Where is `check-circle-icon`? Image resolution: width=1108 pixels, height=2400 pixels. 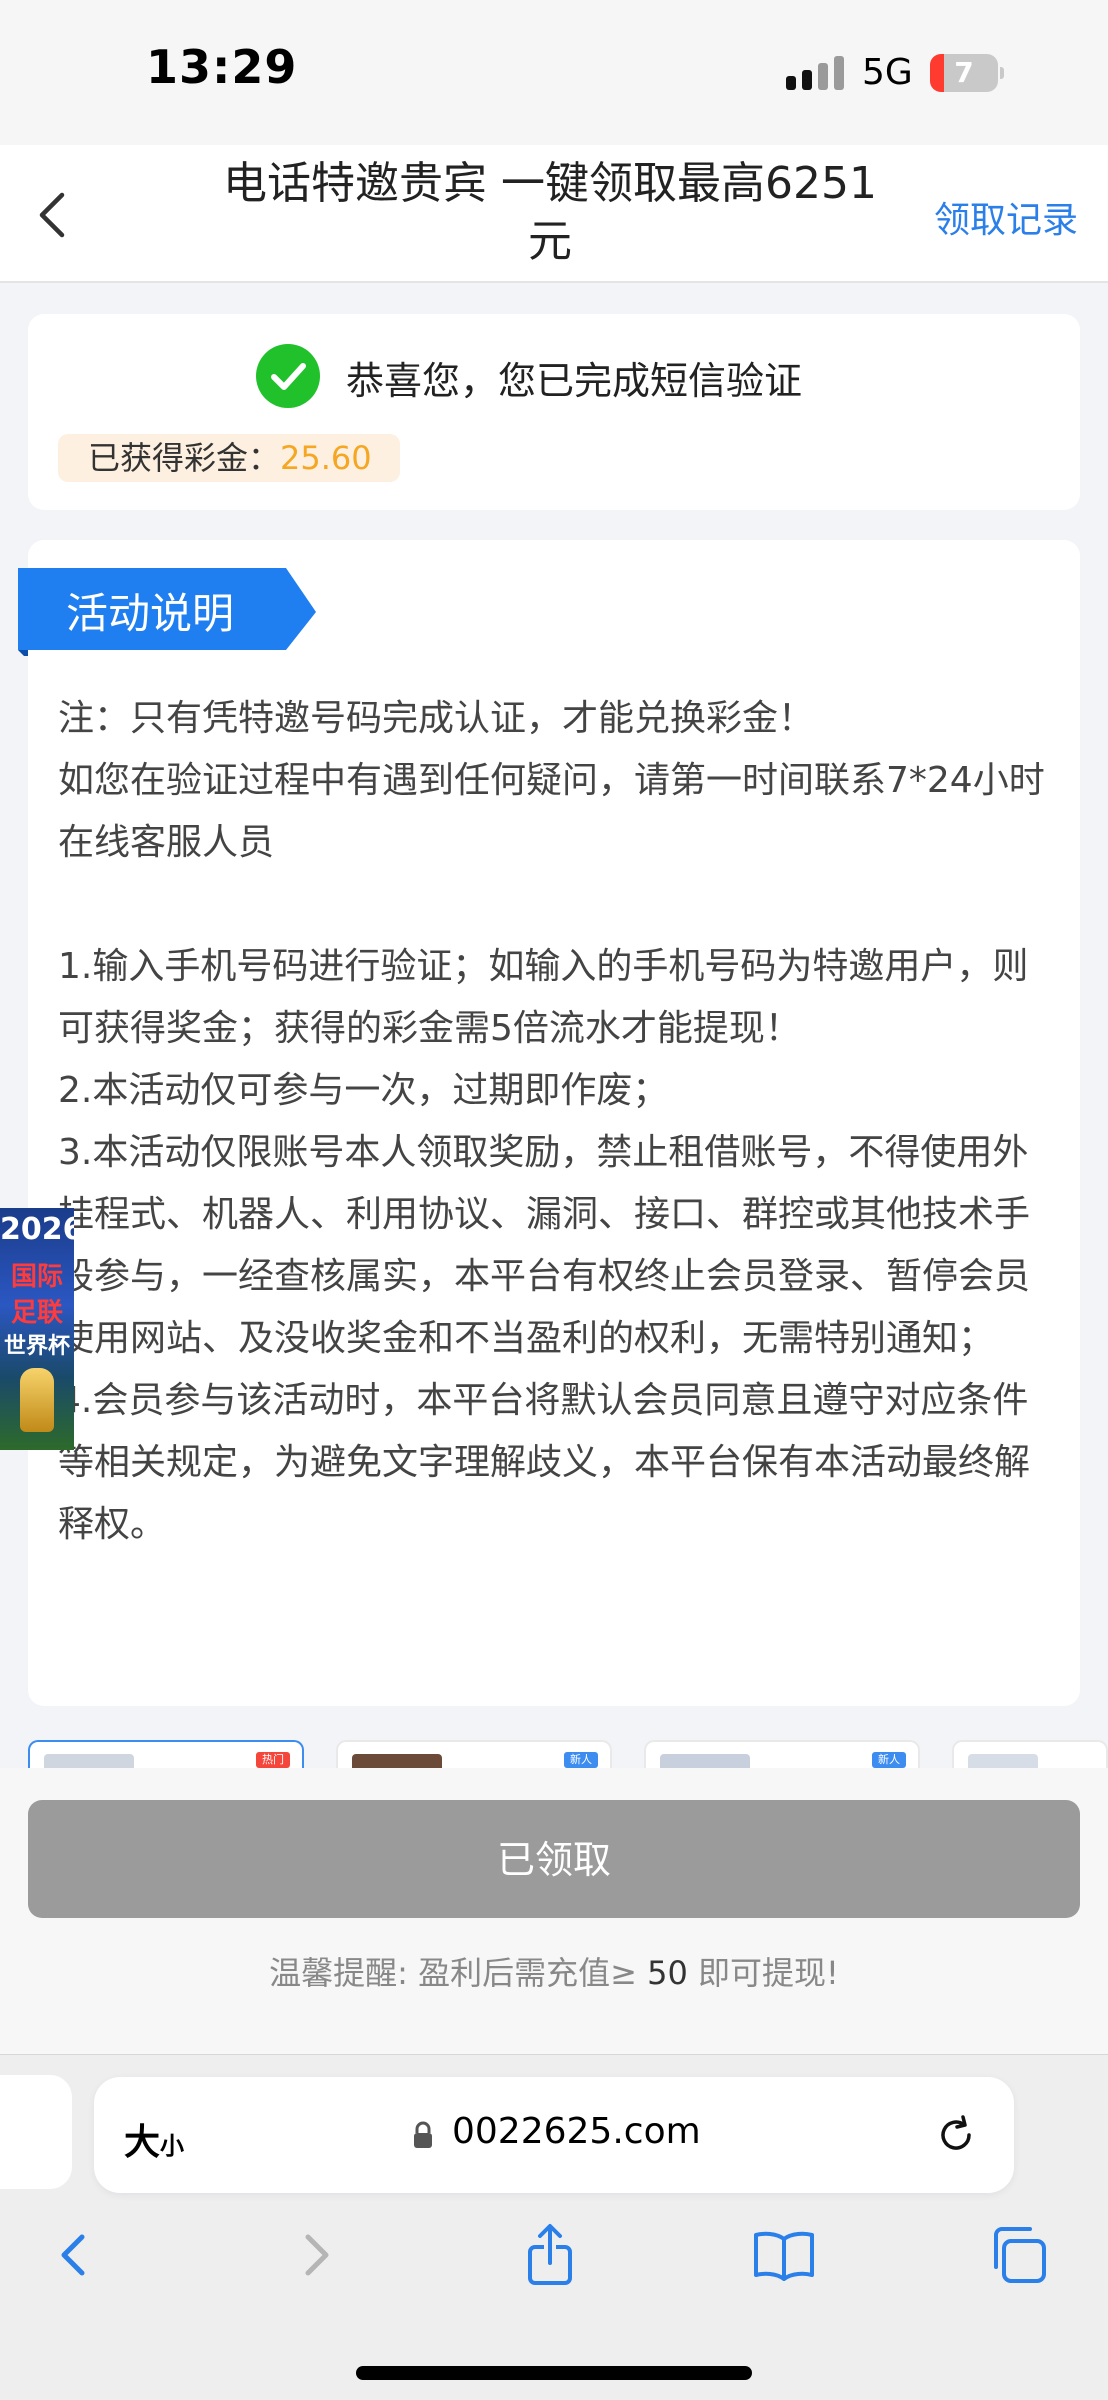 check-circle-icon is located at coordinates (288, 376).